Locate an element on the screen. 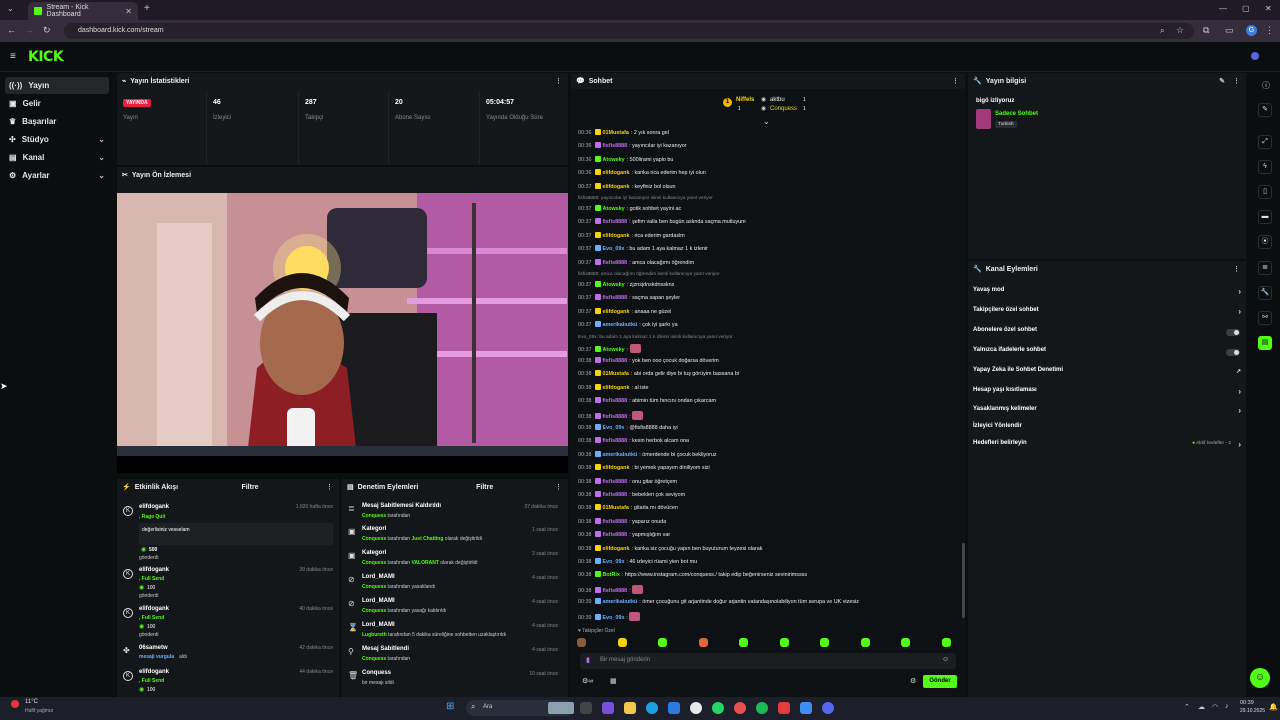 This screenshot has width=1280, height=720. chat-scrollbar is located at coordinates (963, 580).